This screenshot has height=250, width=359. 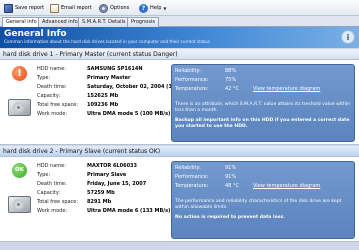 What do you see at coordinates (19, 73) in the screenshot?
I see `danger-status-icon: !` at bounding box center [19, 73].